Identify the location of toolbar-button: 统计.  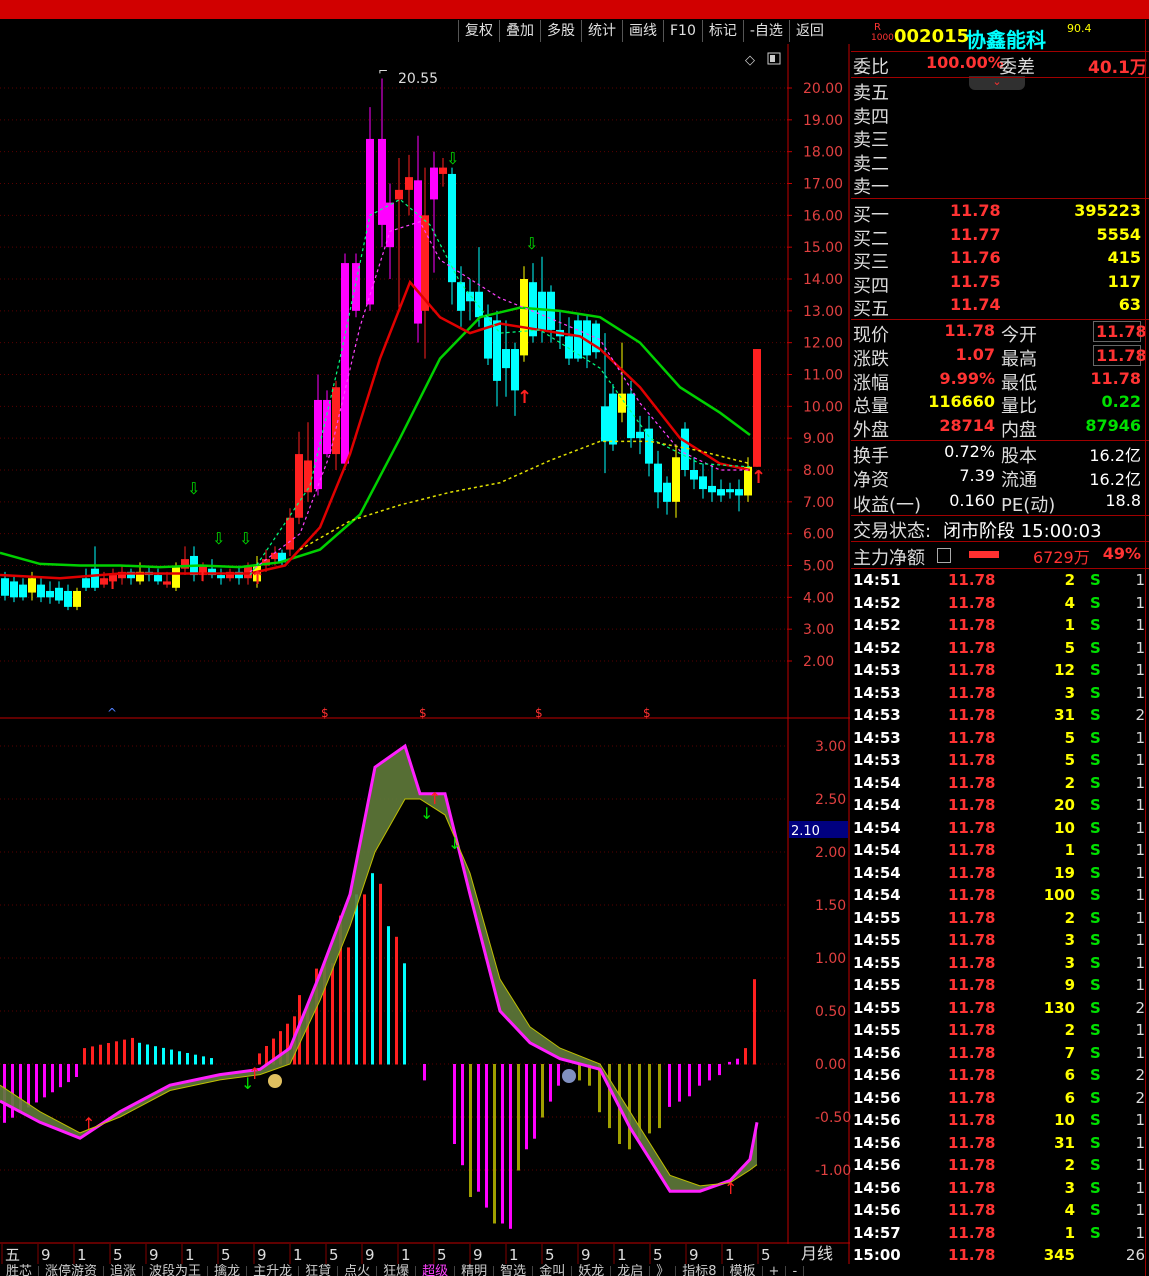
(601, 31).